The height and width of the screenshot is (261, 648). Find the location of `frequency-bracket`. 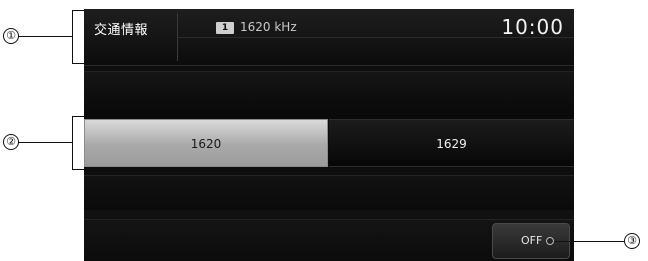

frequency-bracket is located at coordinates (73, 143).